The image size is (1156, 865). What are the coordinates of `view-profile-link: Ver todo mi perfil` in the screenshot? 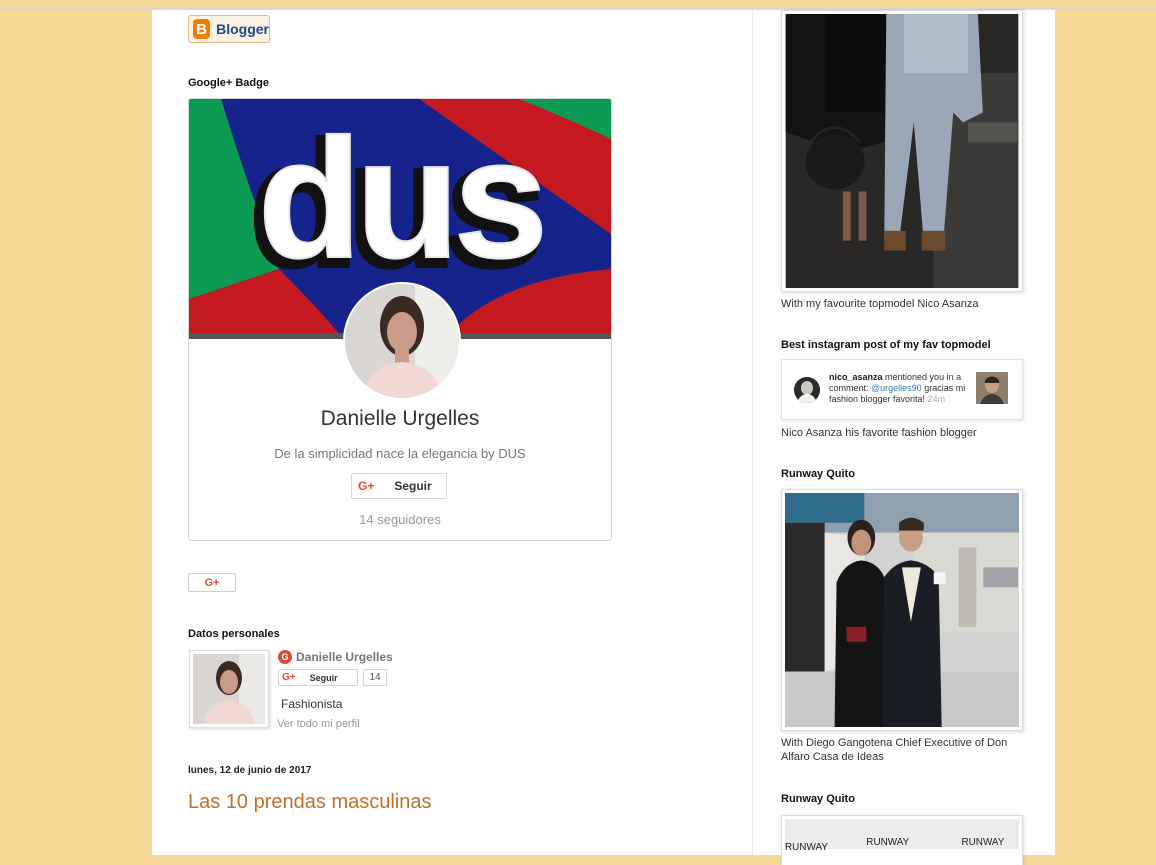 It's located at (318, 724).